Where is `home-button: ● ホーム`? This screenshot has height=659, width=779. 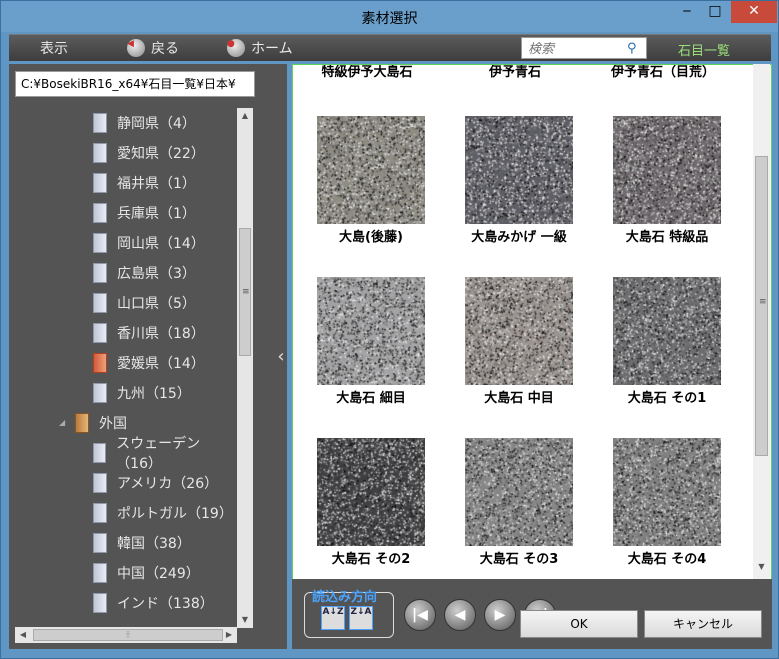 home-button: ● ホーム is located at coordinates (260, 48).